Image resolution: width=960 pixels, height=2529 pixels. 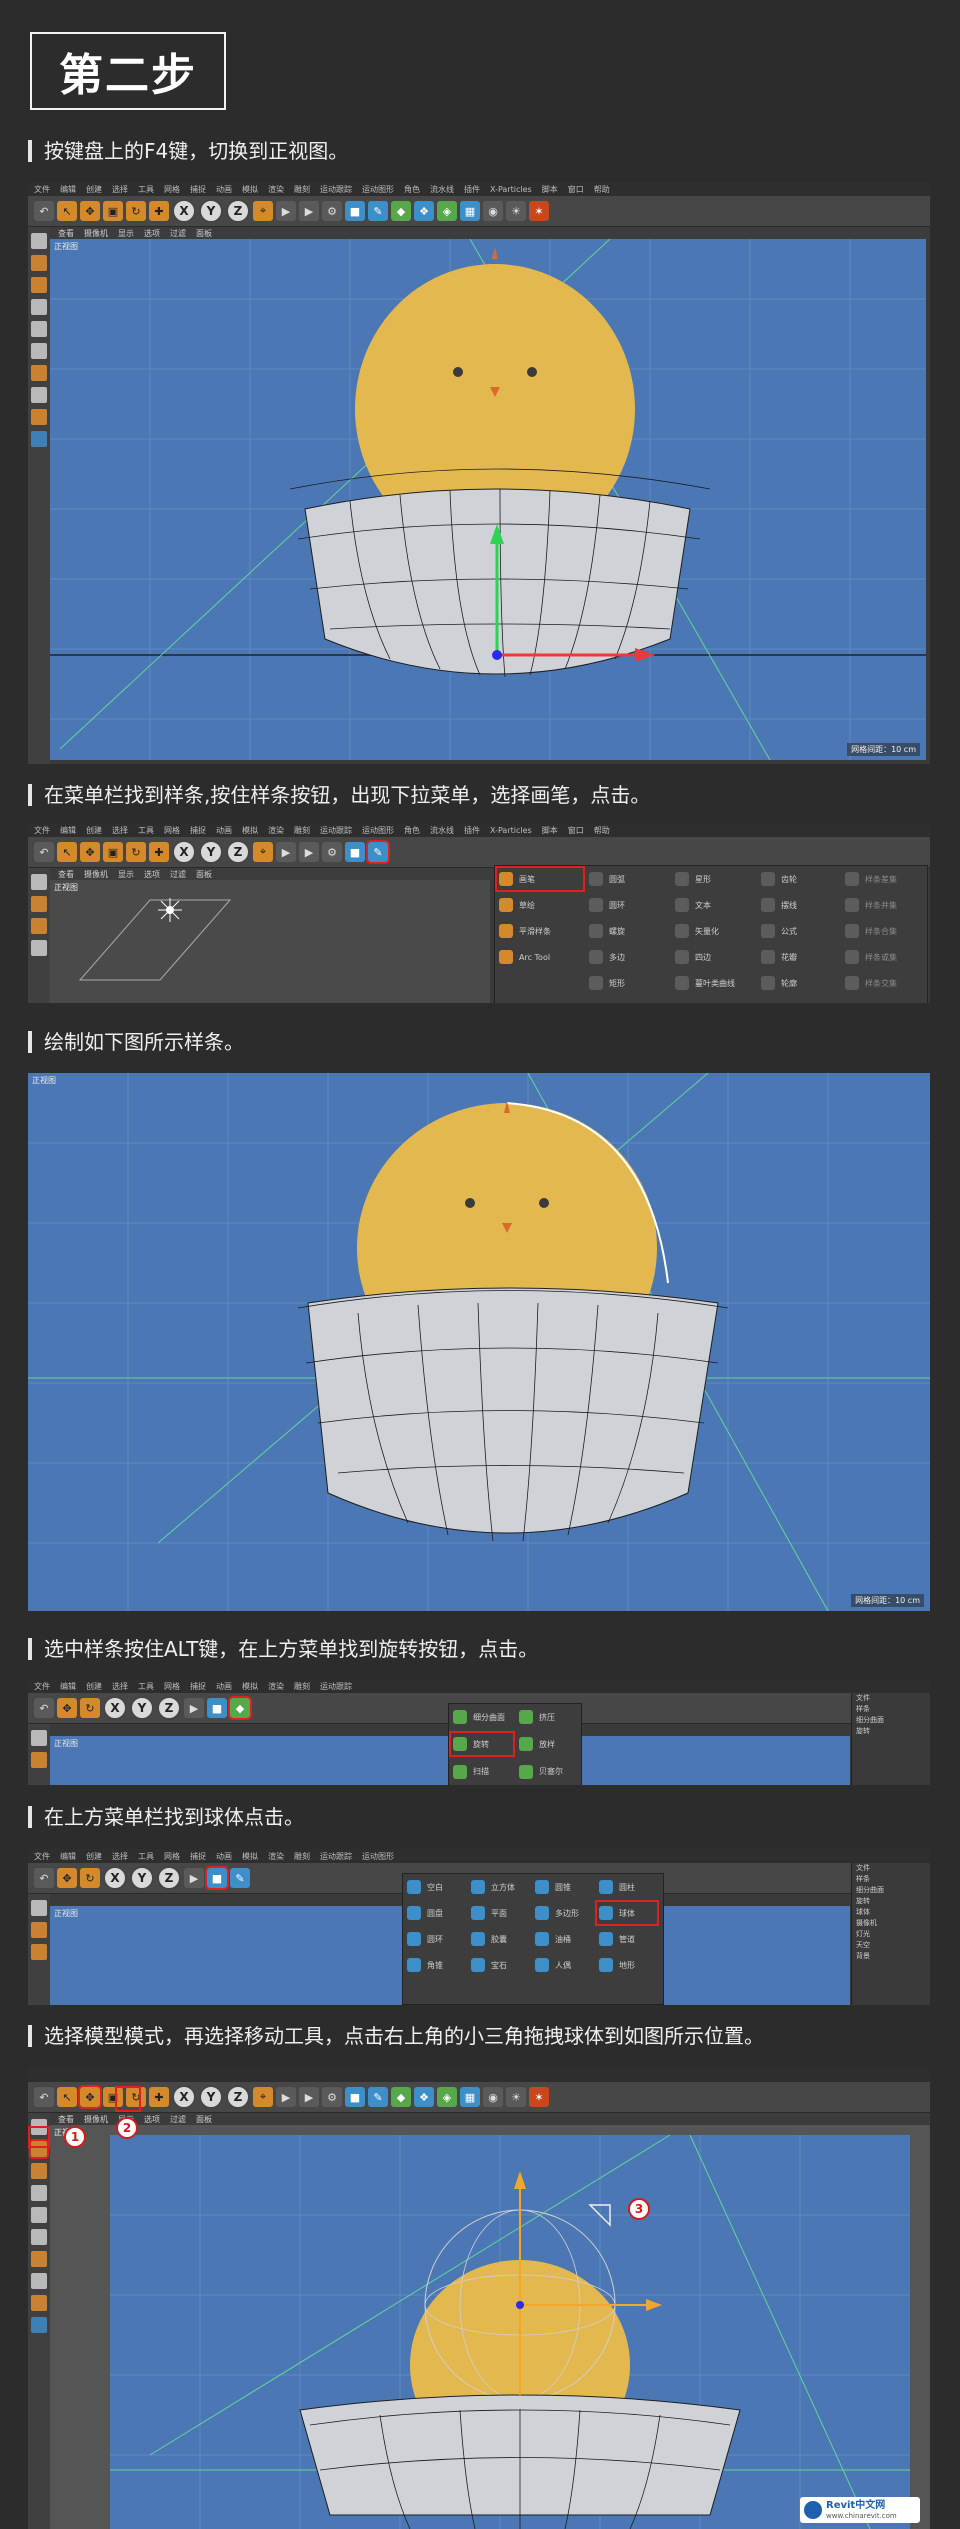 What do you see at coordinates (39, 2171) in the screenshot?
I see `texture-mode-icon` at bounding box center [39, 2171].